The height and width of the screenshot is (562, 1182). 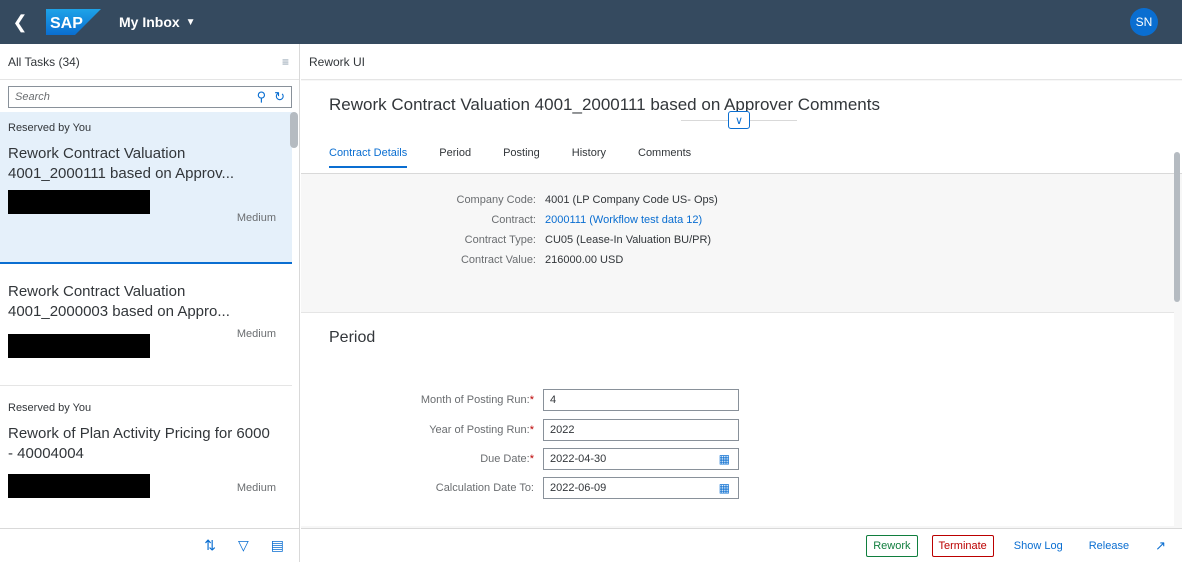 I want to click on app-title: My Inbox, so click(x=149, y=22).